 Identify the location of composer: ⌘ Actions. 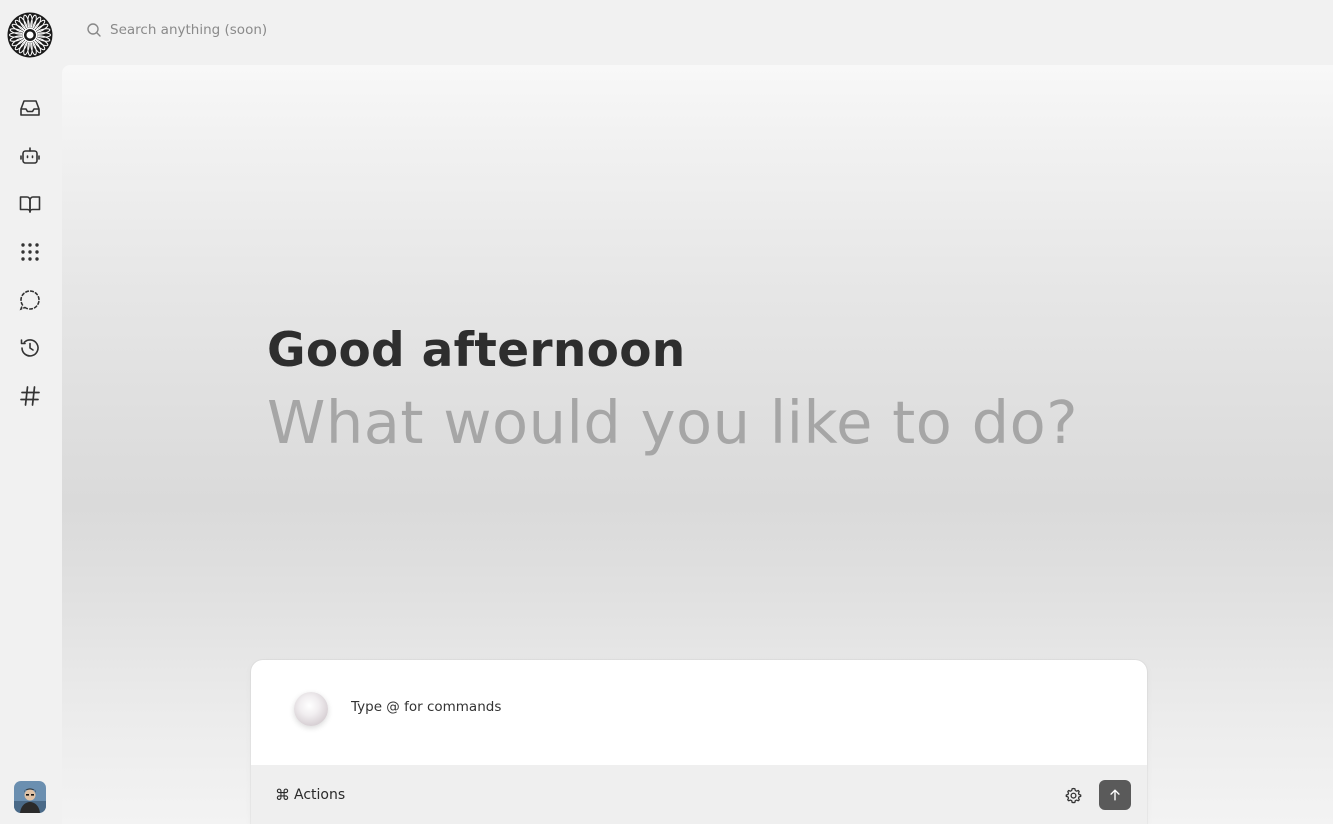
(699, 742).